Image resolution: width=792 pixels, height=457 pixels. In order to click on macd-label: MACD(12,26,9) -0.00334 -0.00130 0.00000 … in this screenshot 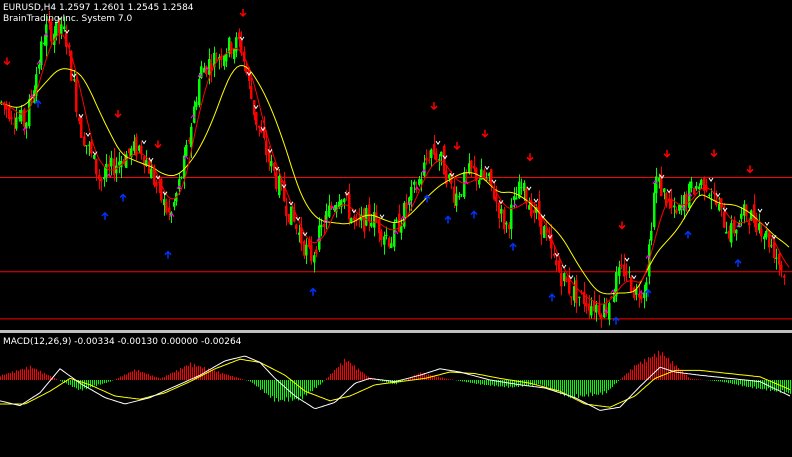, I will do `click(122, 342)`.